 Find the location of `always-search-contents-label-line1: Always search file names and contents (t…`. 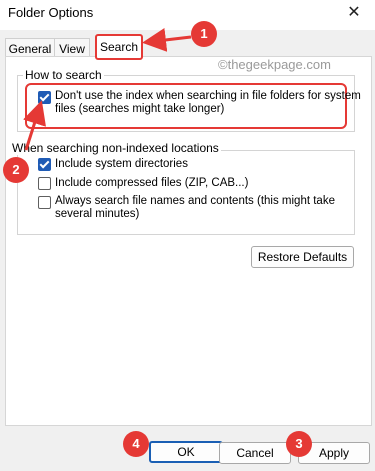

always-search-contents-label-line1: Always search file names and contents (t… is located at coordinates (195, 201).